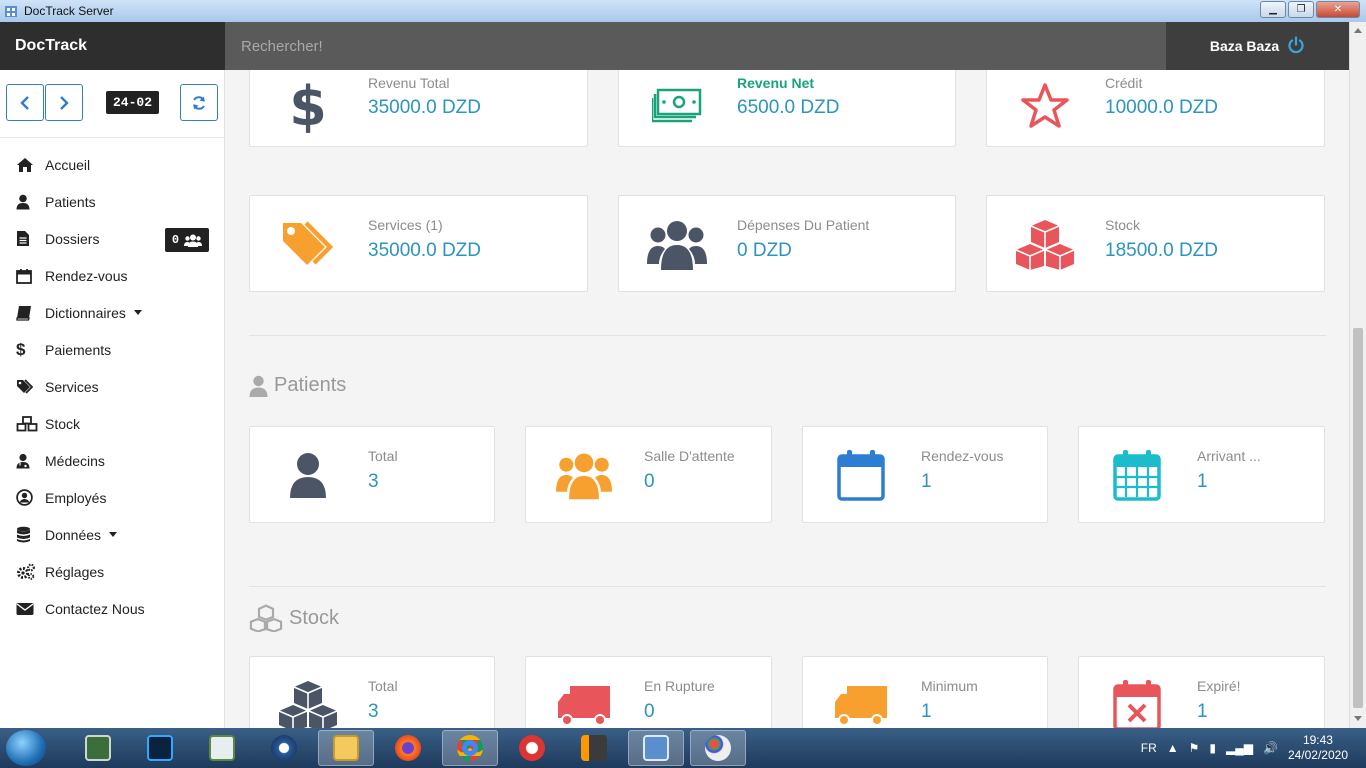 Image resolution: width=1366 pixels, height=768 pixels. Describe the element at coordinates (69, 11) in the screenshot. I see `window-title: DocTrack Server` at that location.